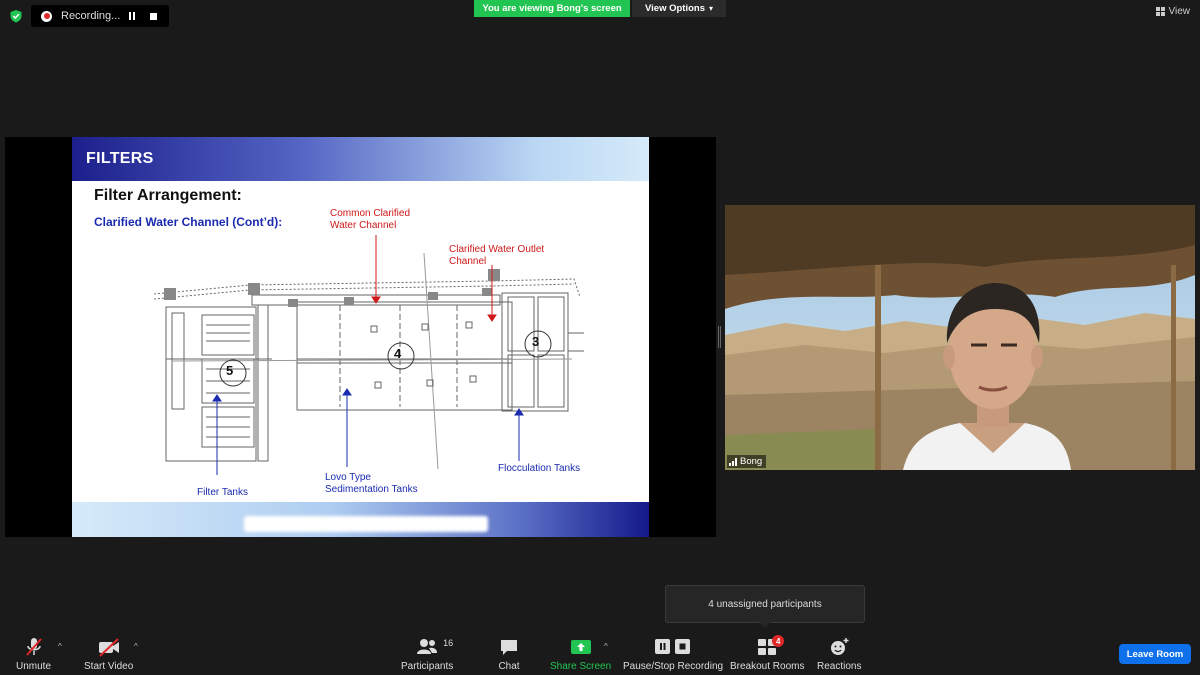 The image size is (1200, 675). I want to click on participant-name-tag: Bong, so click(747, 461).